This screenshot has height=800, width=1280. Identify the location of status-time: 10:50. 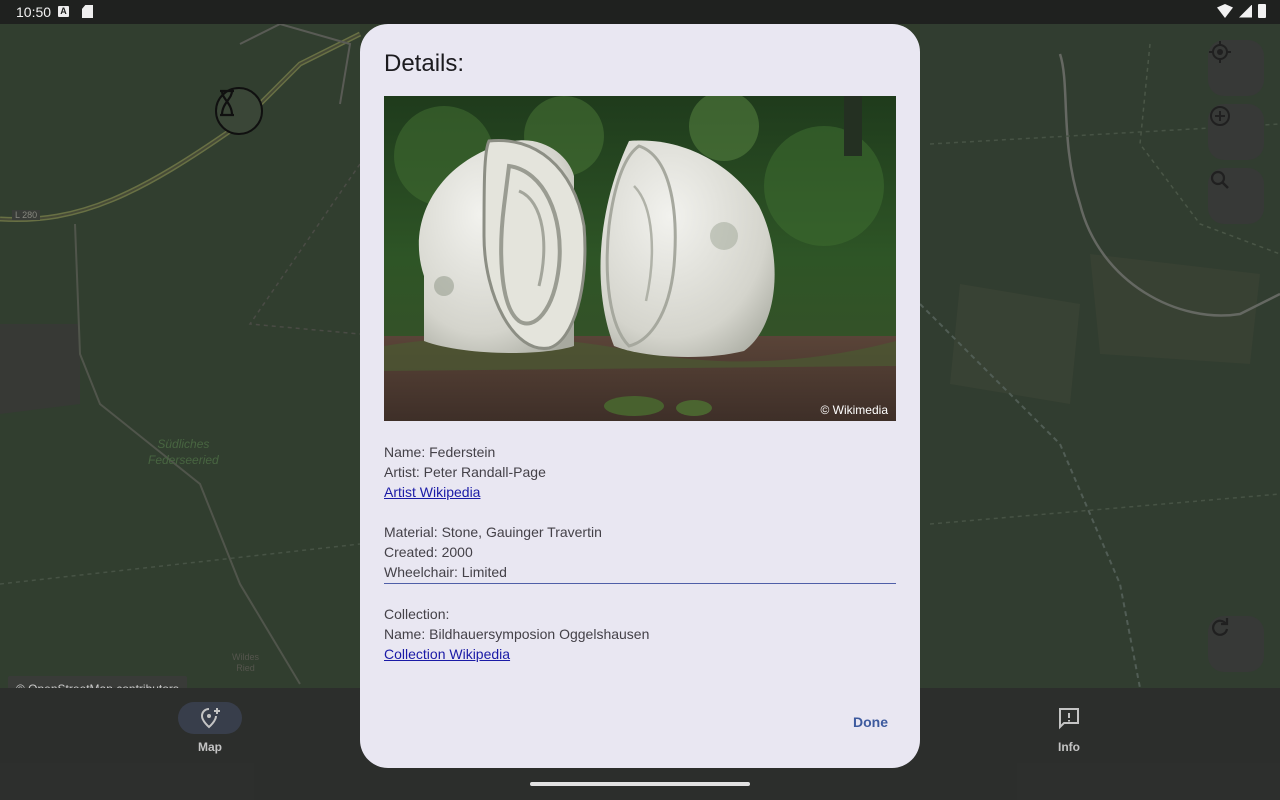
(34, 12).